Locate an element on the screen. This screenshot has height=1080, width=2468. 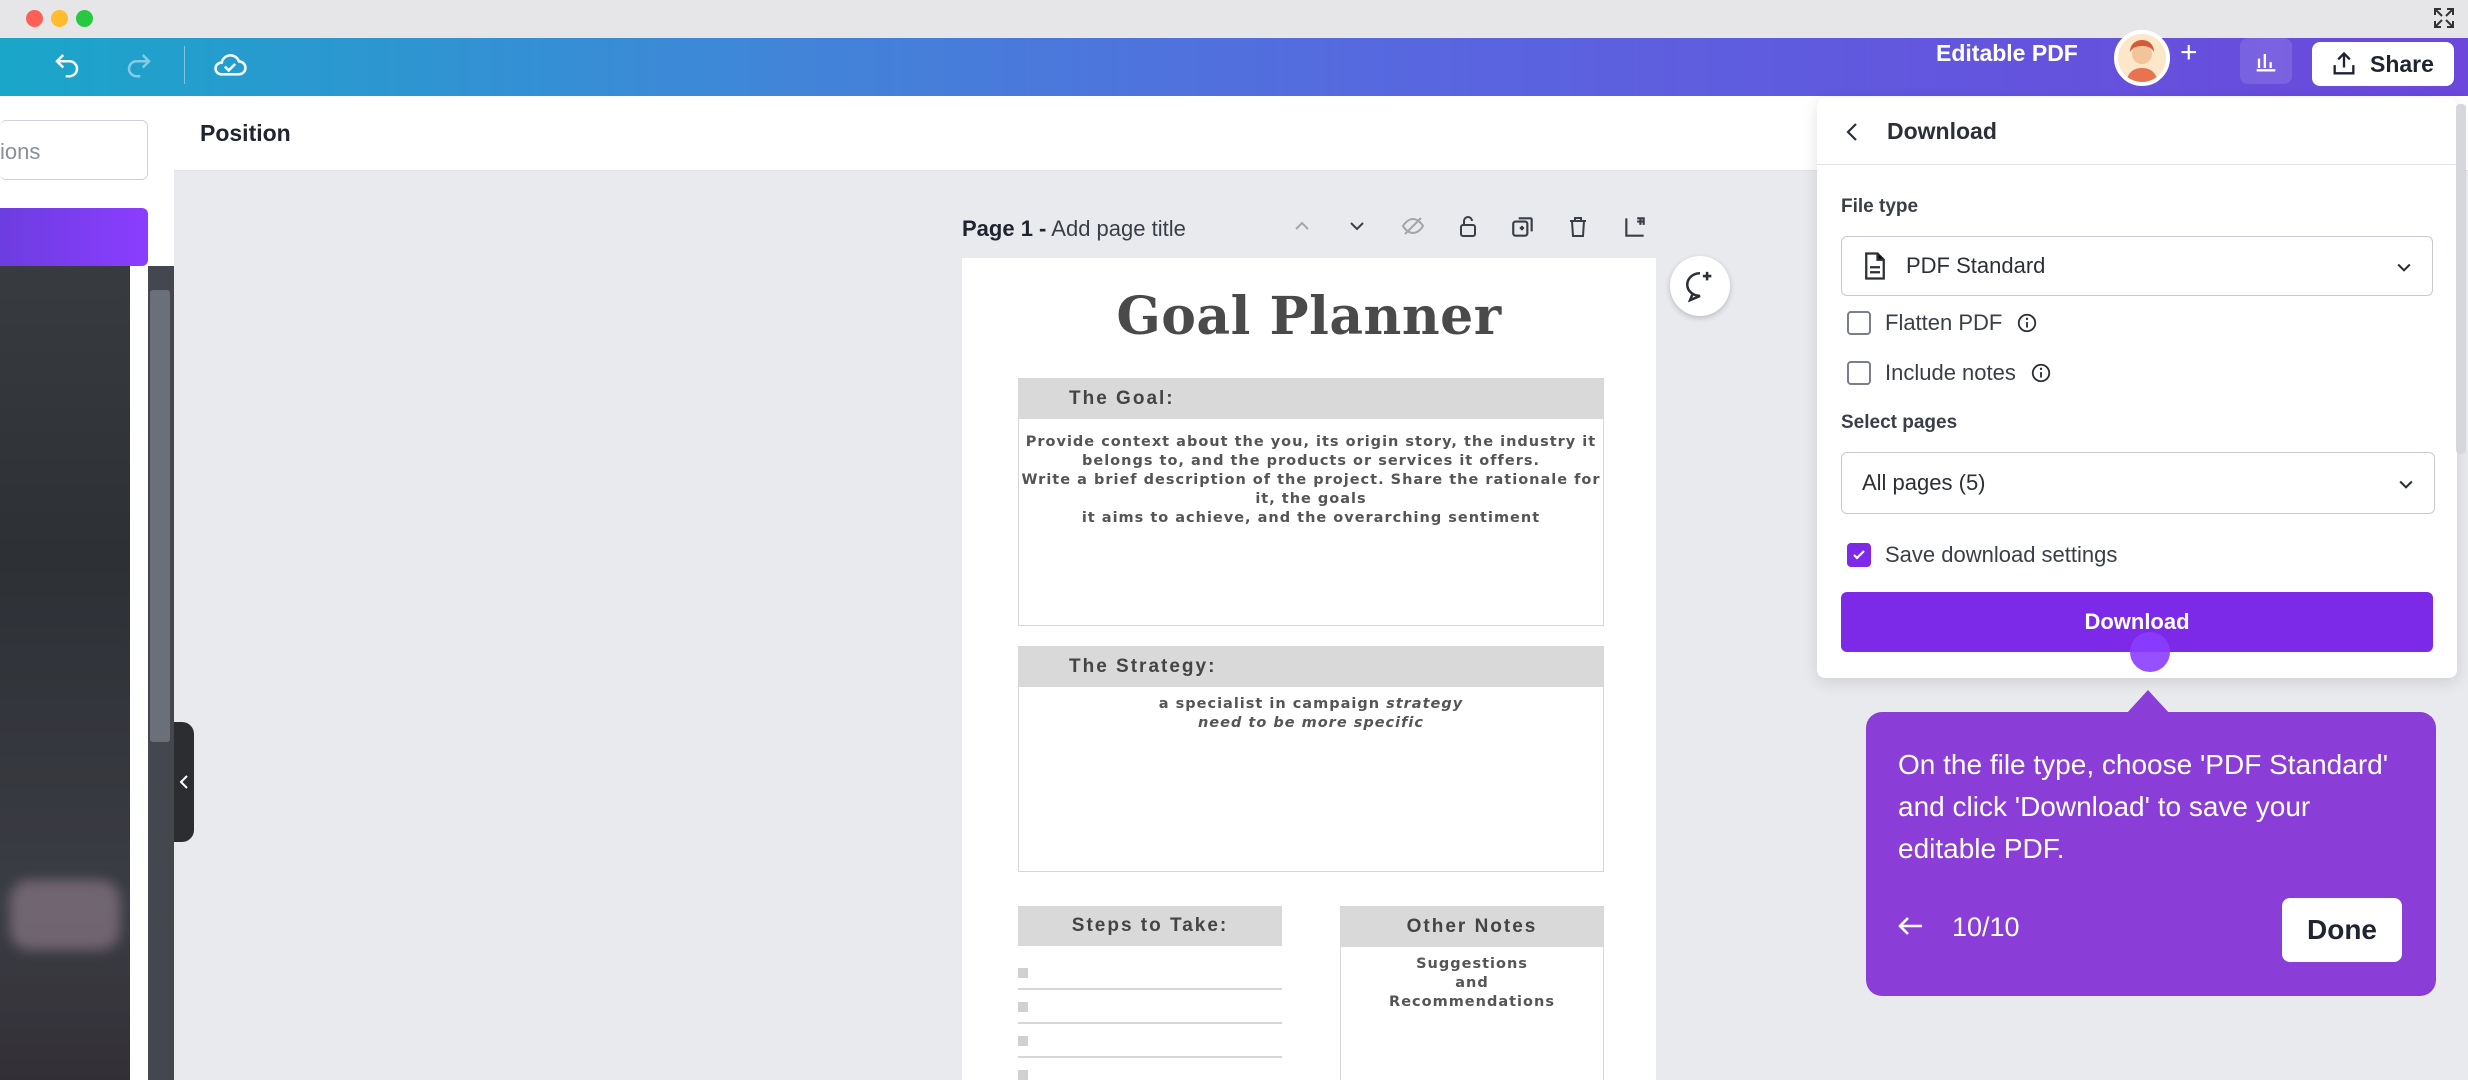
tooltip-arrow is located at coordinates (2148, 702).